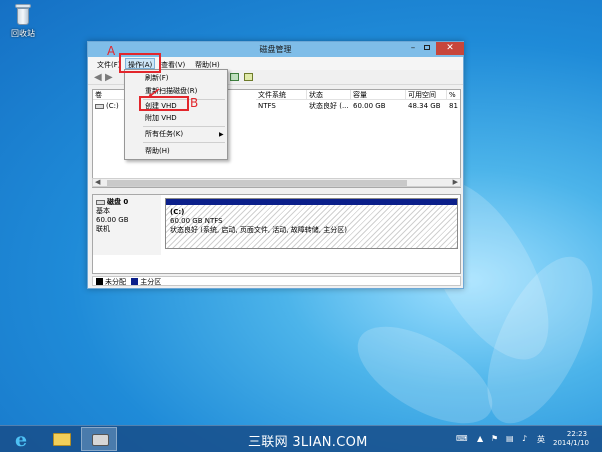  What do you see at coordinates (453, 95) in the screenshot?
I see `col-header-percent: %` at bounding box center [453, 95].